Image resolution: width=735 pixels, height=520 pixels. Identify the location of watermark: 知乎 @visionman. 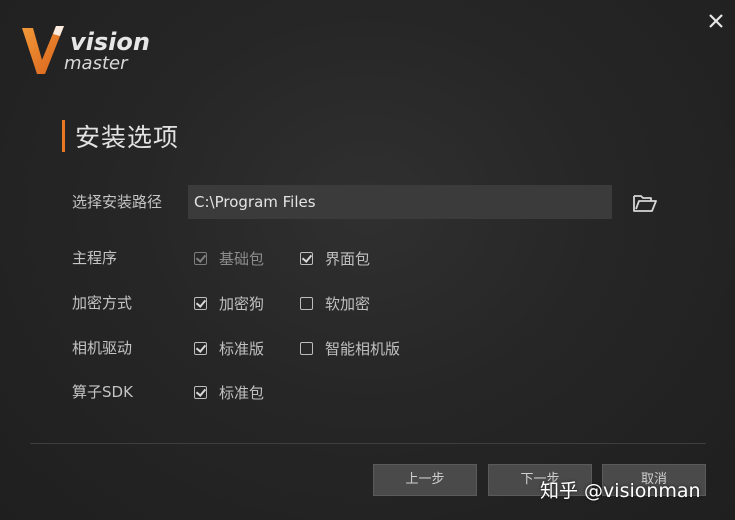
(620, 491).